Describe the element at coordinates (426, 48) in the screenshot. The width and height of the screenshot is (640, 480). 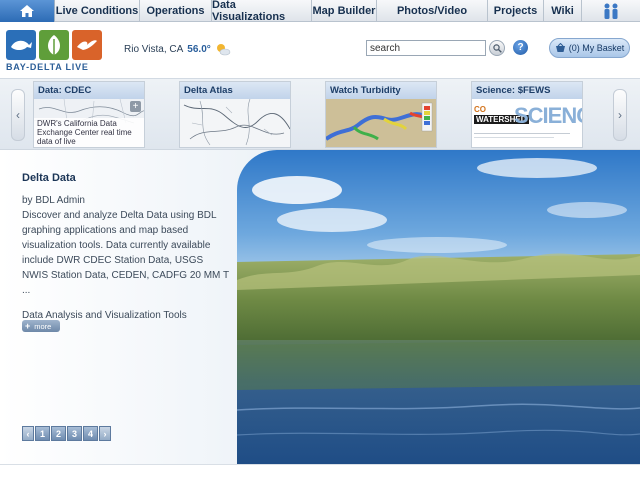
I see `search-input` at that location.